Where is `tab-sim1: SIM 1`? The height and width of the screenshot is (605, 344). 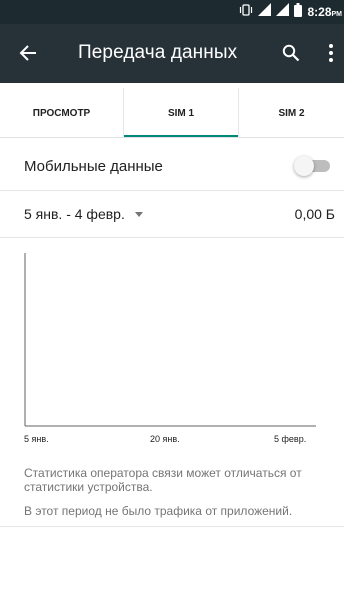 tab-sim1: SIM 1 is located at coordinates (181, 113).